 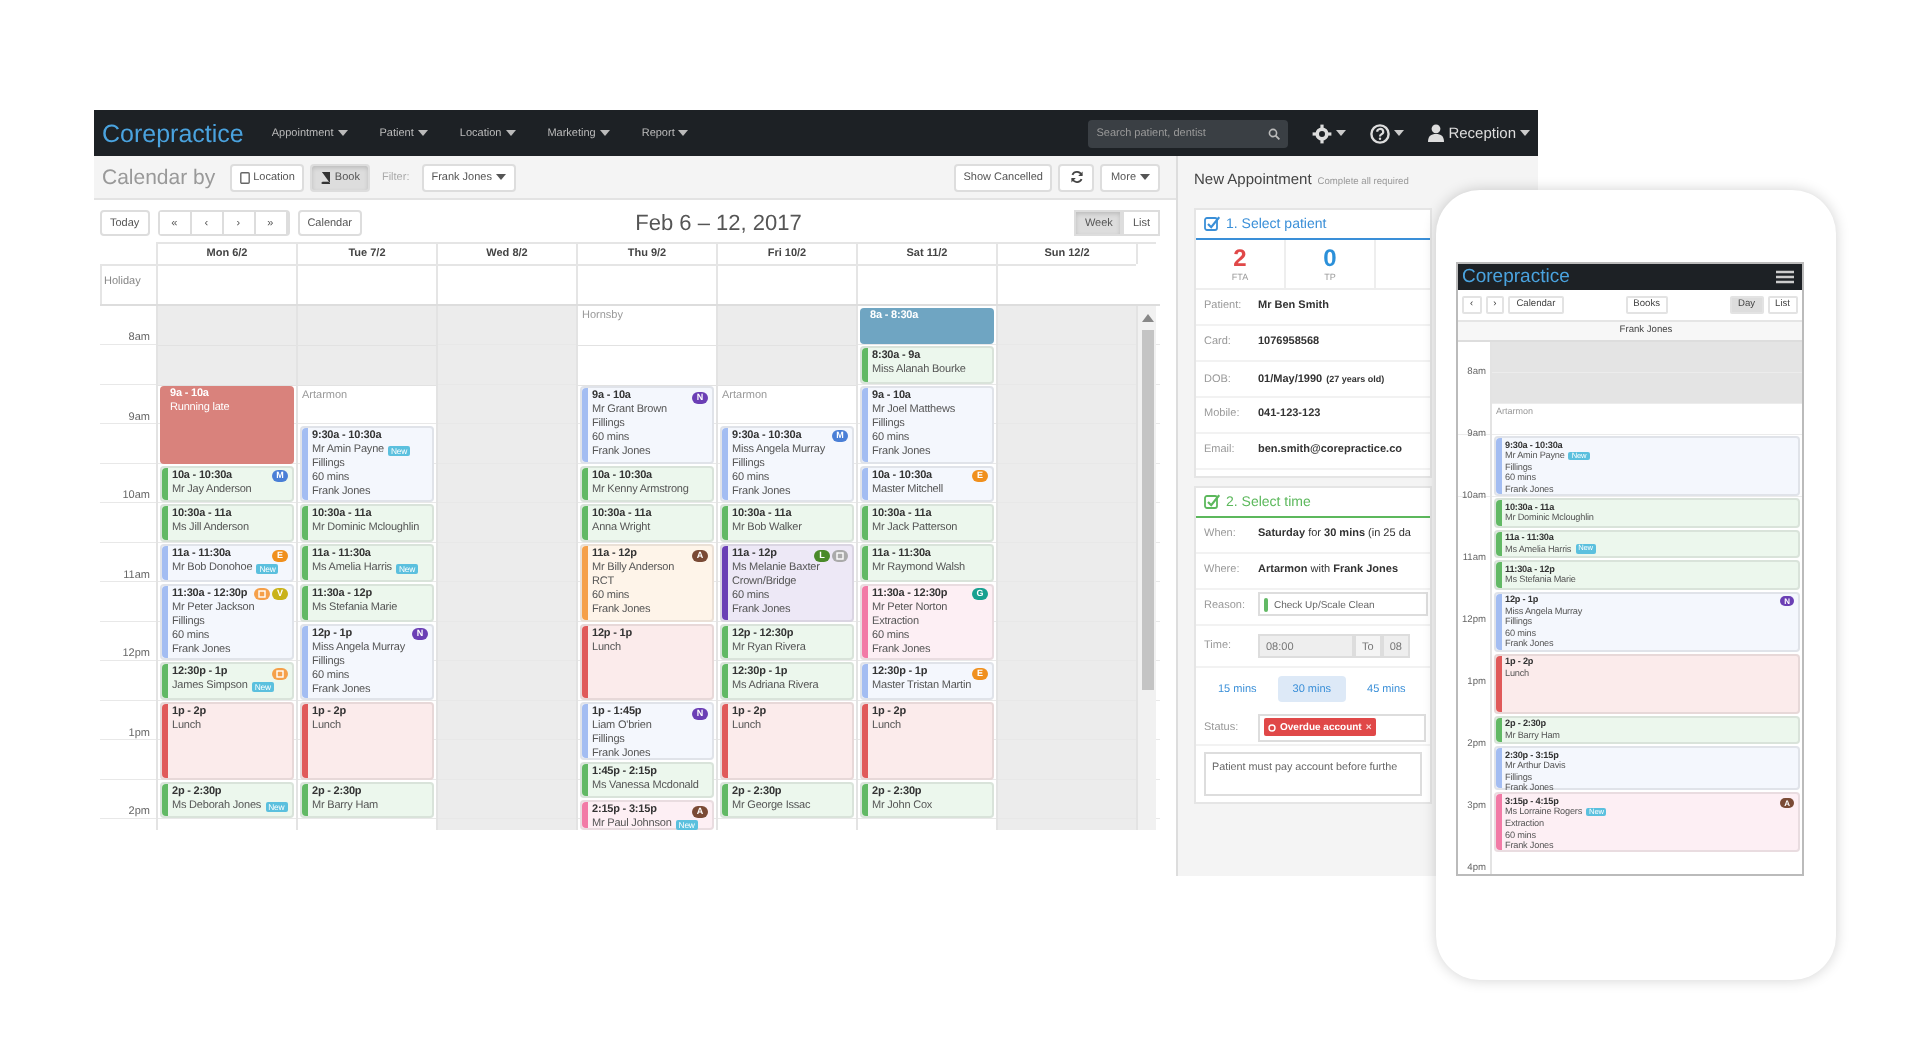 I want to click on stat-value: 0, so click(x=1330, y=259).